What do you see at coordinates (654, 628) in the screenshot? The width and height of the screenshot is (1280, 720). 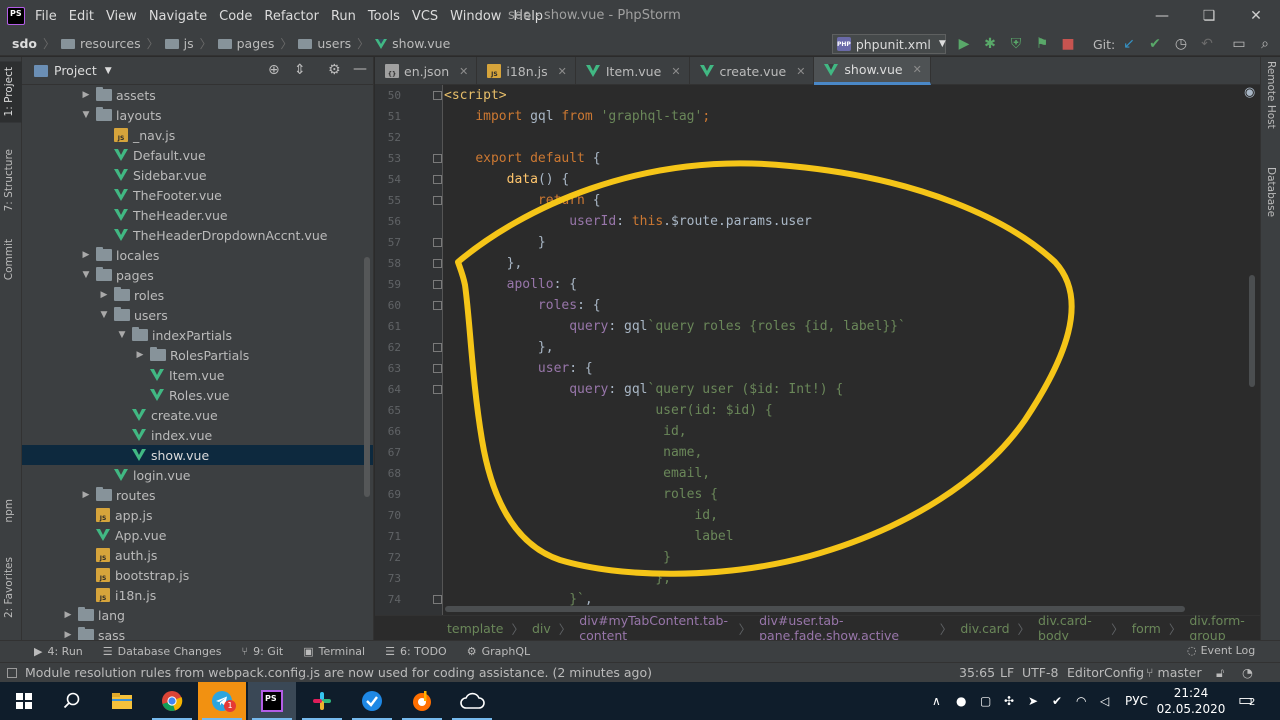 I see `html-path-item: div#myTabContent.tab-content` at bounding box center [654, 628].